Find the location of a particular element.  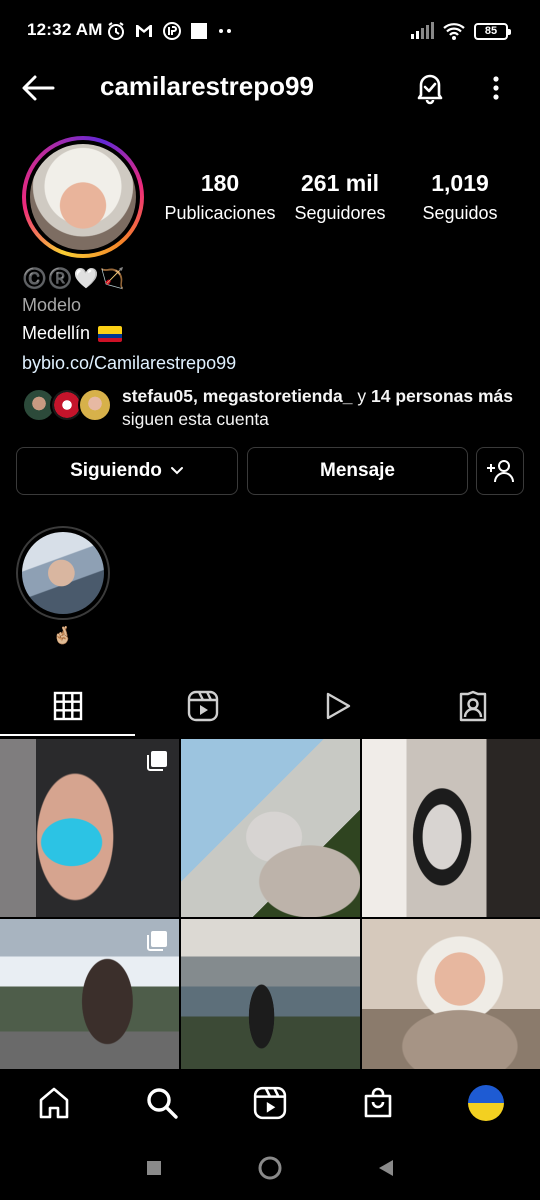

stat-following: 1,019 Seguidos is located at coordinates (460, 197).